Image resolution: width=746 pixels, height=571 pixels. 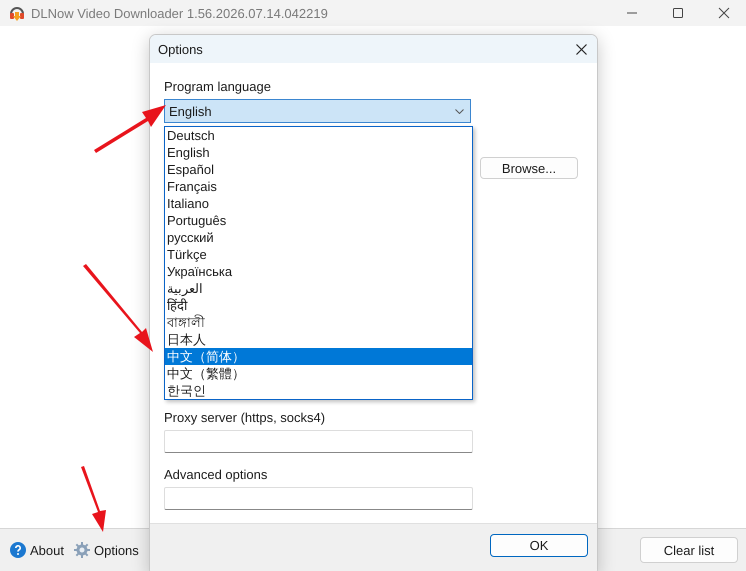 What do you see at coordinates (318, 152) in the screenshot?
I see `language-option: English` at bounding box center [318, 152].